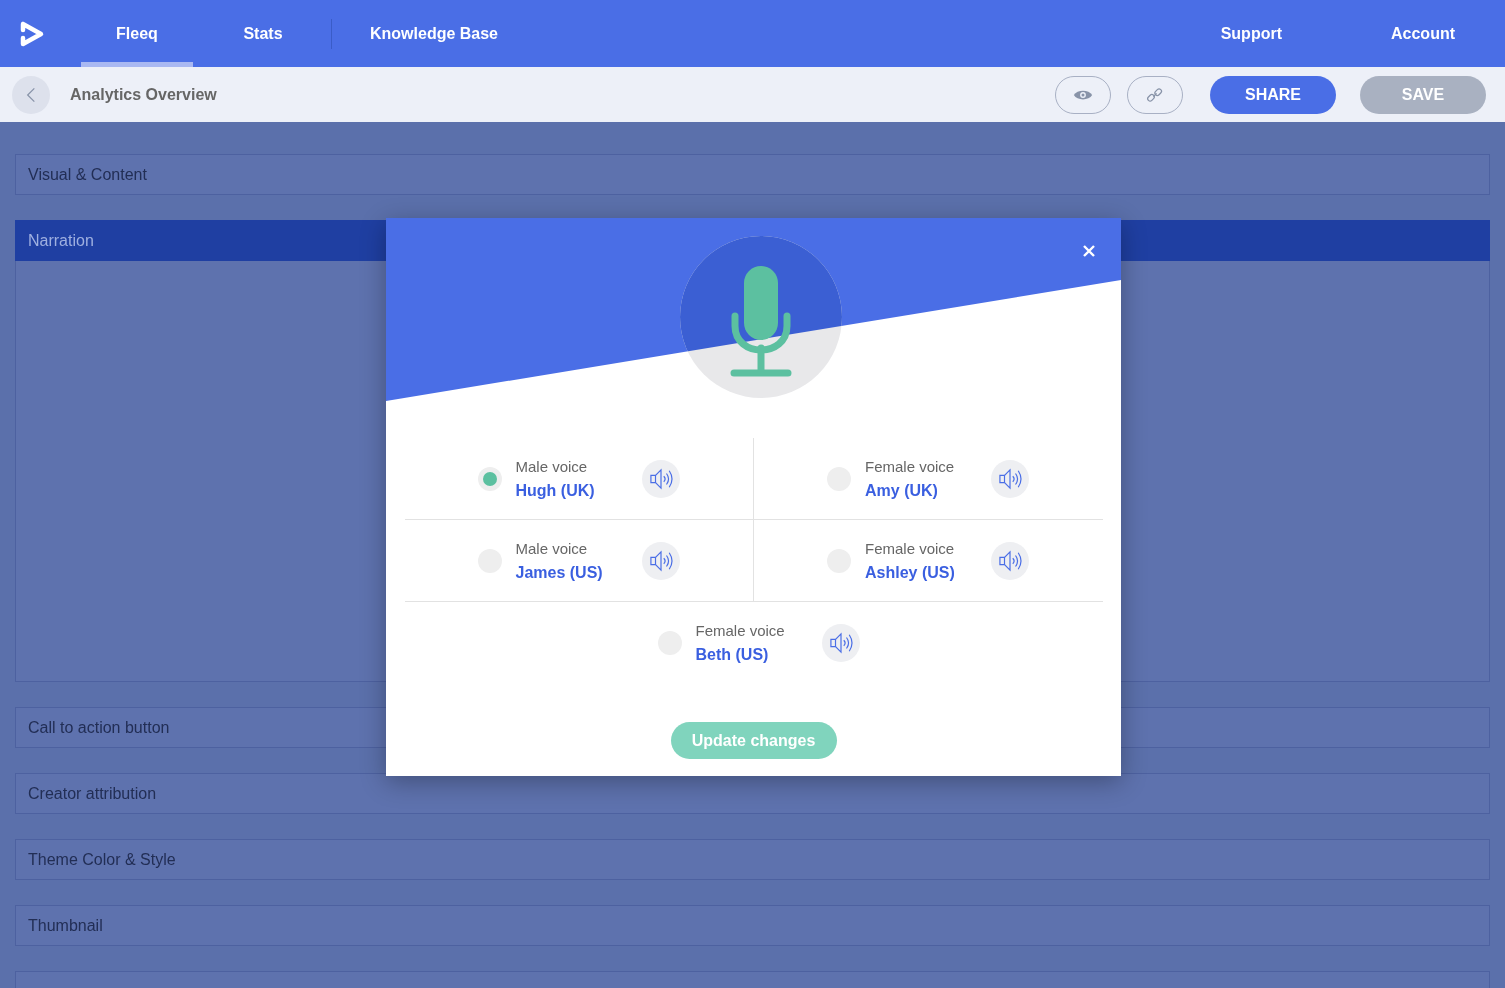 The image size is (1505, 988). What do you see at coordinates (143, 94) in the screenshot?
I see `page-title: Analytics Overview` at bounding box center [143, 94].